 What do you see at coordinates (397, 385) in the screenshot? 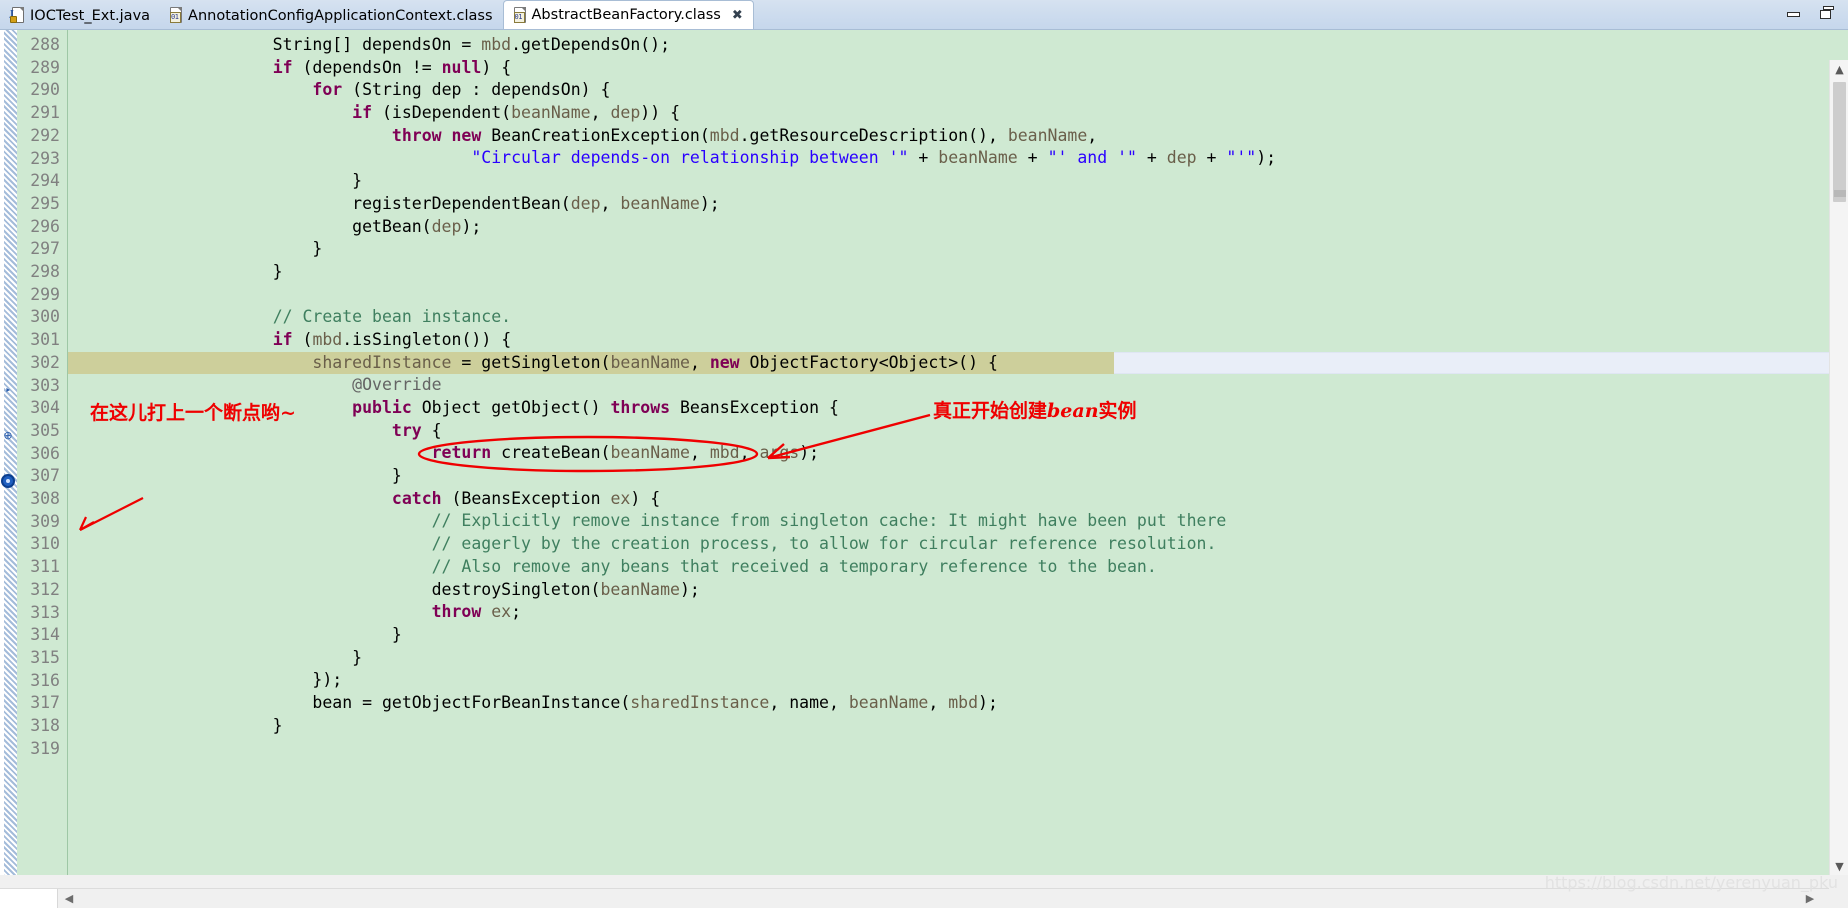
I see `code-token: @Override` at bounding box center [397, 385].